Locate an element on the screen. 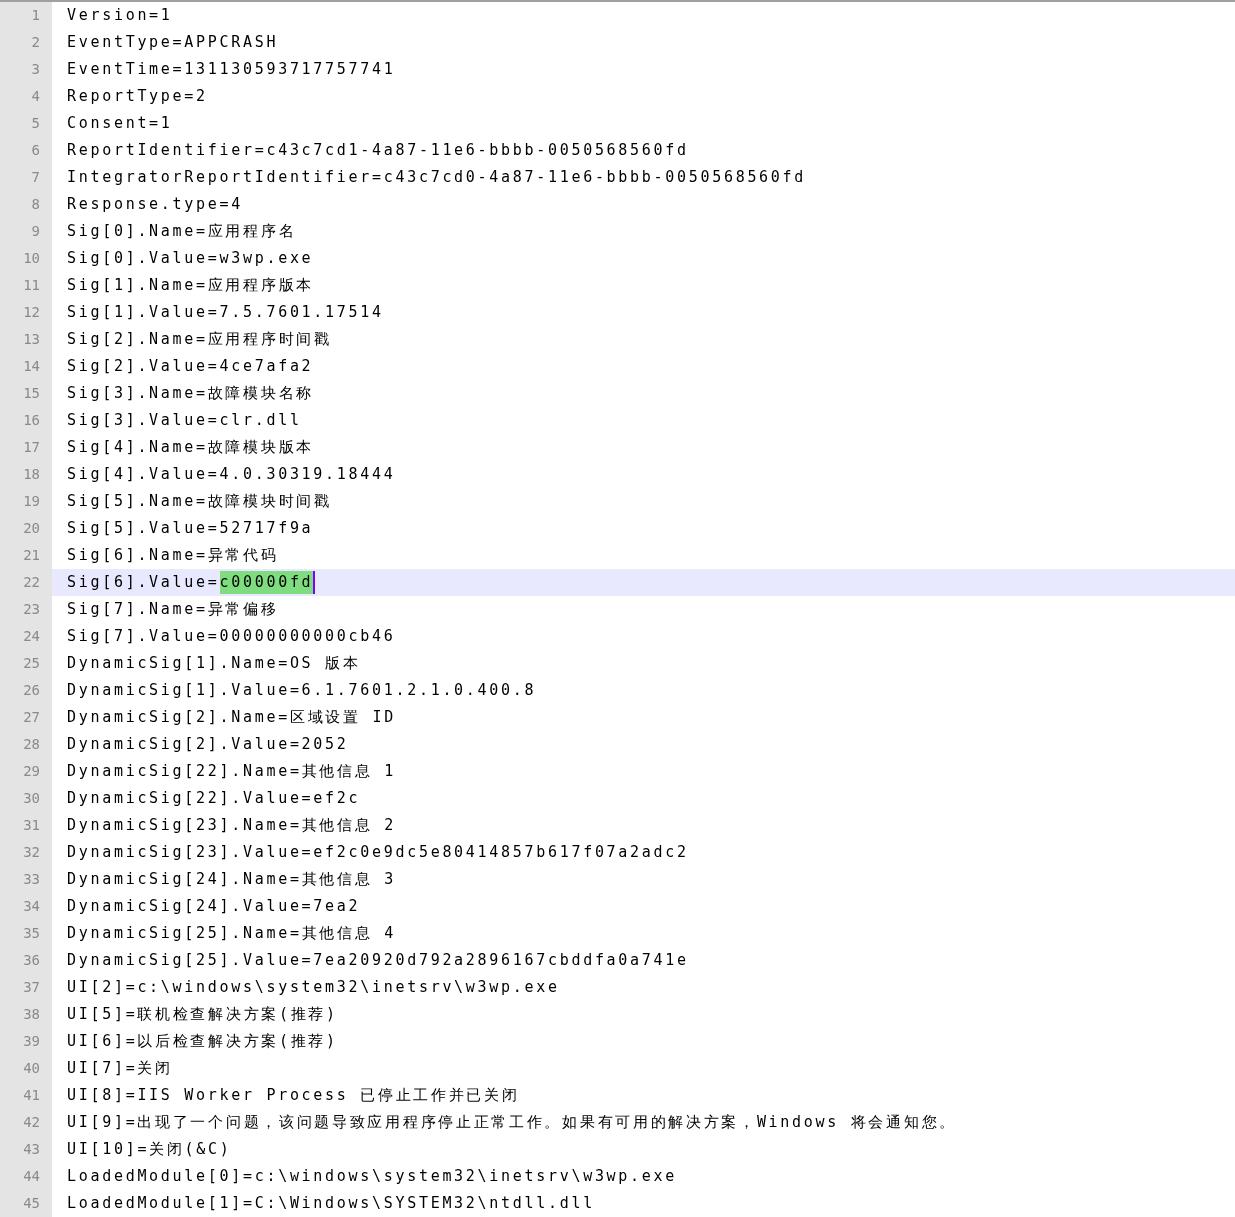 The width and height of the screenshot is (1235, 1217). line-number: 23 is located at coordinates (26, 609).